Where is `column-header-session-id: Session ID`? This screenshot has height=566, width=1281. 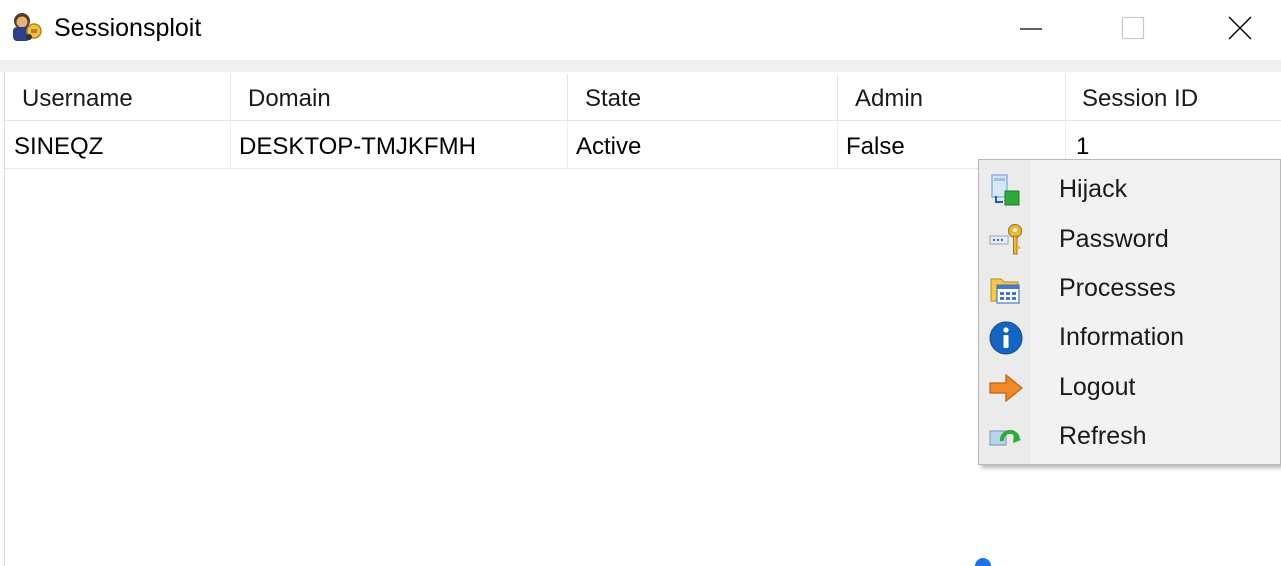 column-header-session-id: Session ID is located at coordinates (1173, 97).